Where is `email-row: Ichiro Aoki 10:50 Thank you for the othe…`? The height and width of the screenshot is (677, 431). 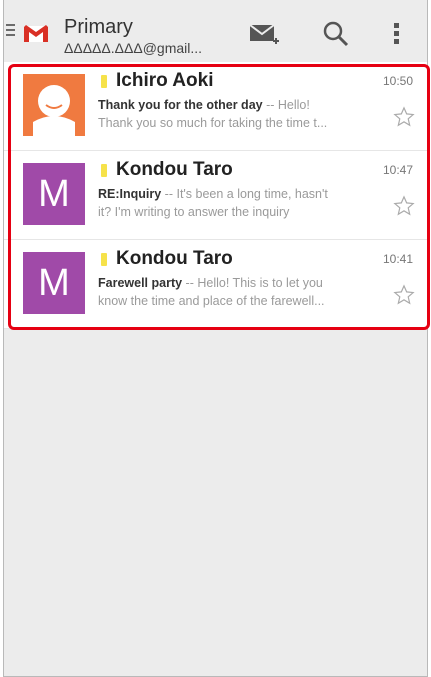 email-row: Ichiro Aoki 10:50 Thank you for the othe… is located at coordinates (215, 106).